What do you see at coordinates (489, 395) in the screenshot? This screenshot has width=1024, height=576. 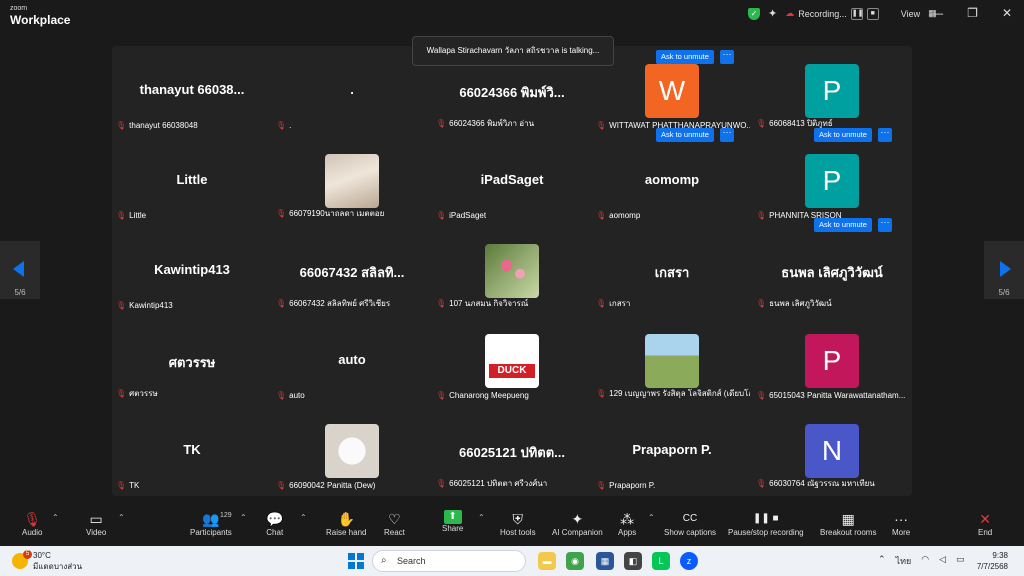 I see `participant-label-text: Chanarong Meepueng` at bounding box center [489, 395].